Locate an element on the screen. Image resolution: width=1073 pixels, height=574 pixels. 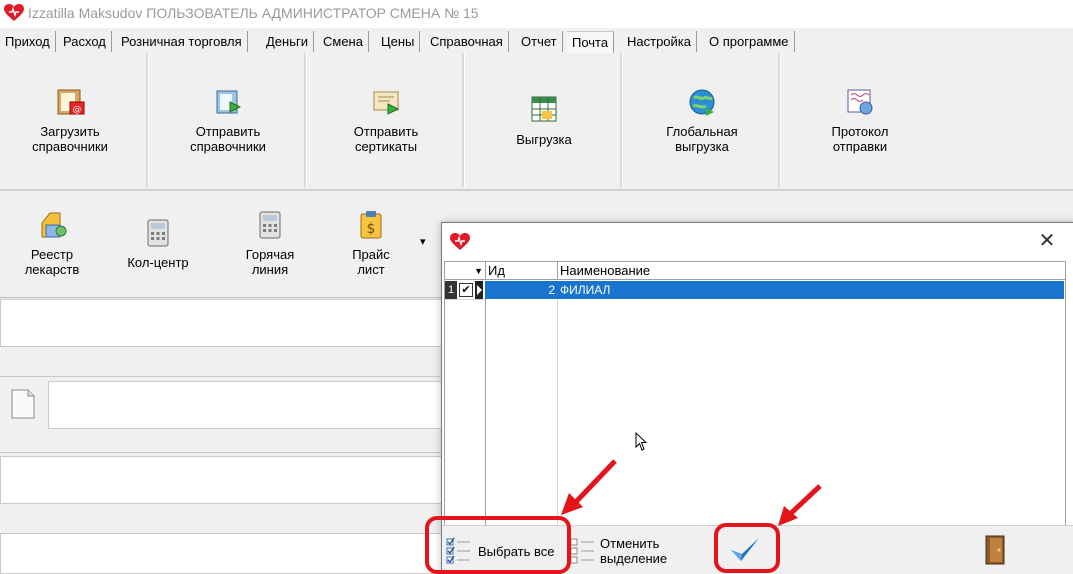
row-checkbox: ✔ is located at coordinates (466, 290).